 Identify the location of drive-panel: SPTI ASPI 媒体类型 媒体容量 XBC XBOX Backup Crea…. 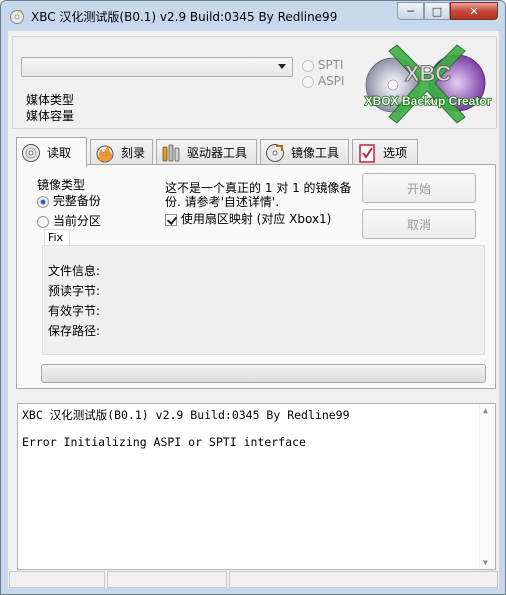
(254, 82).